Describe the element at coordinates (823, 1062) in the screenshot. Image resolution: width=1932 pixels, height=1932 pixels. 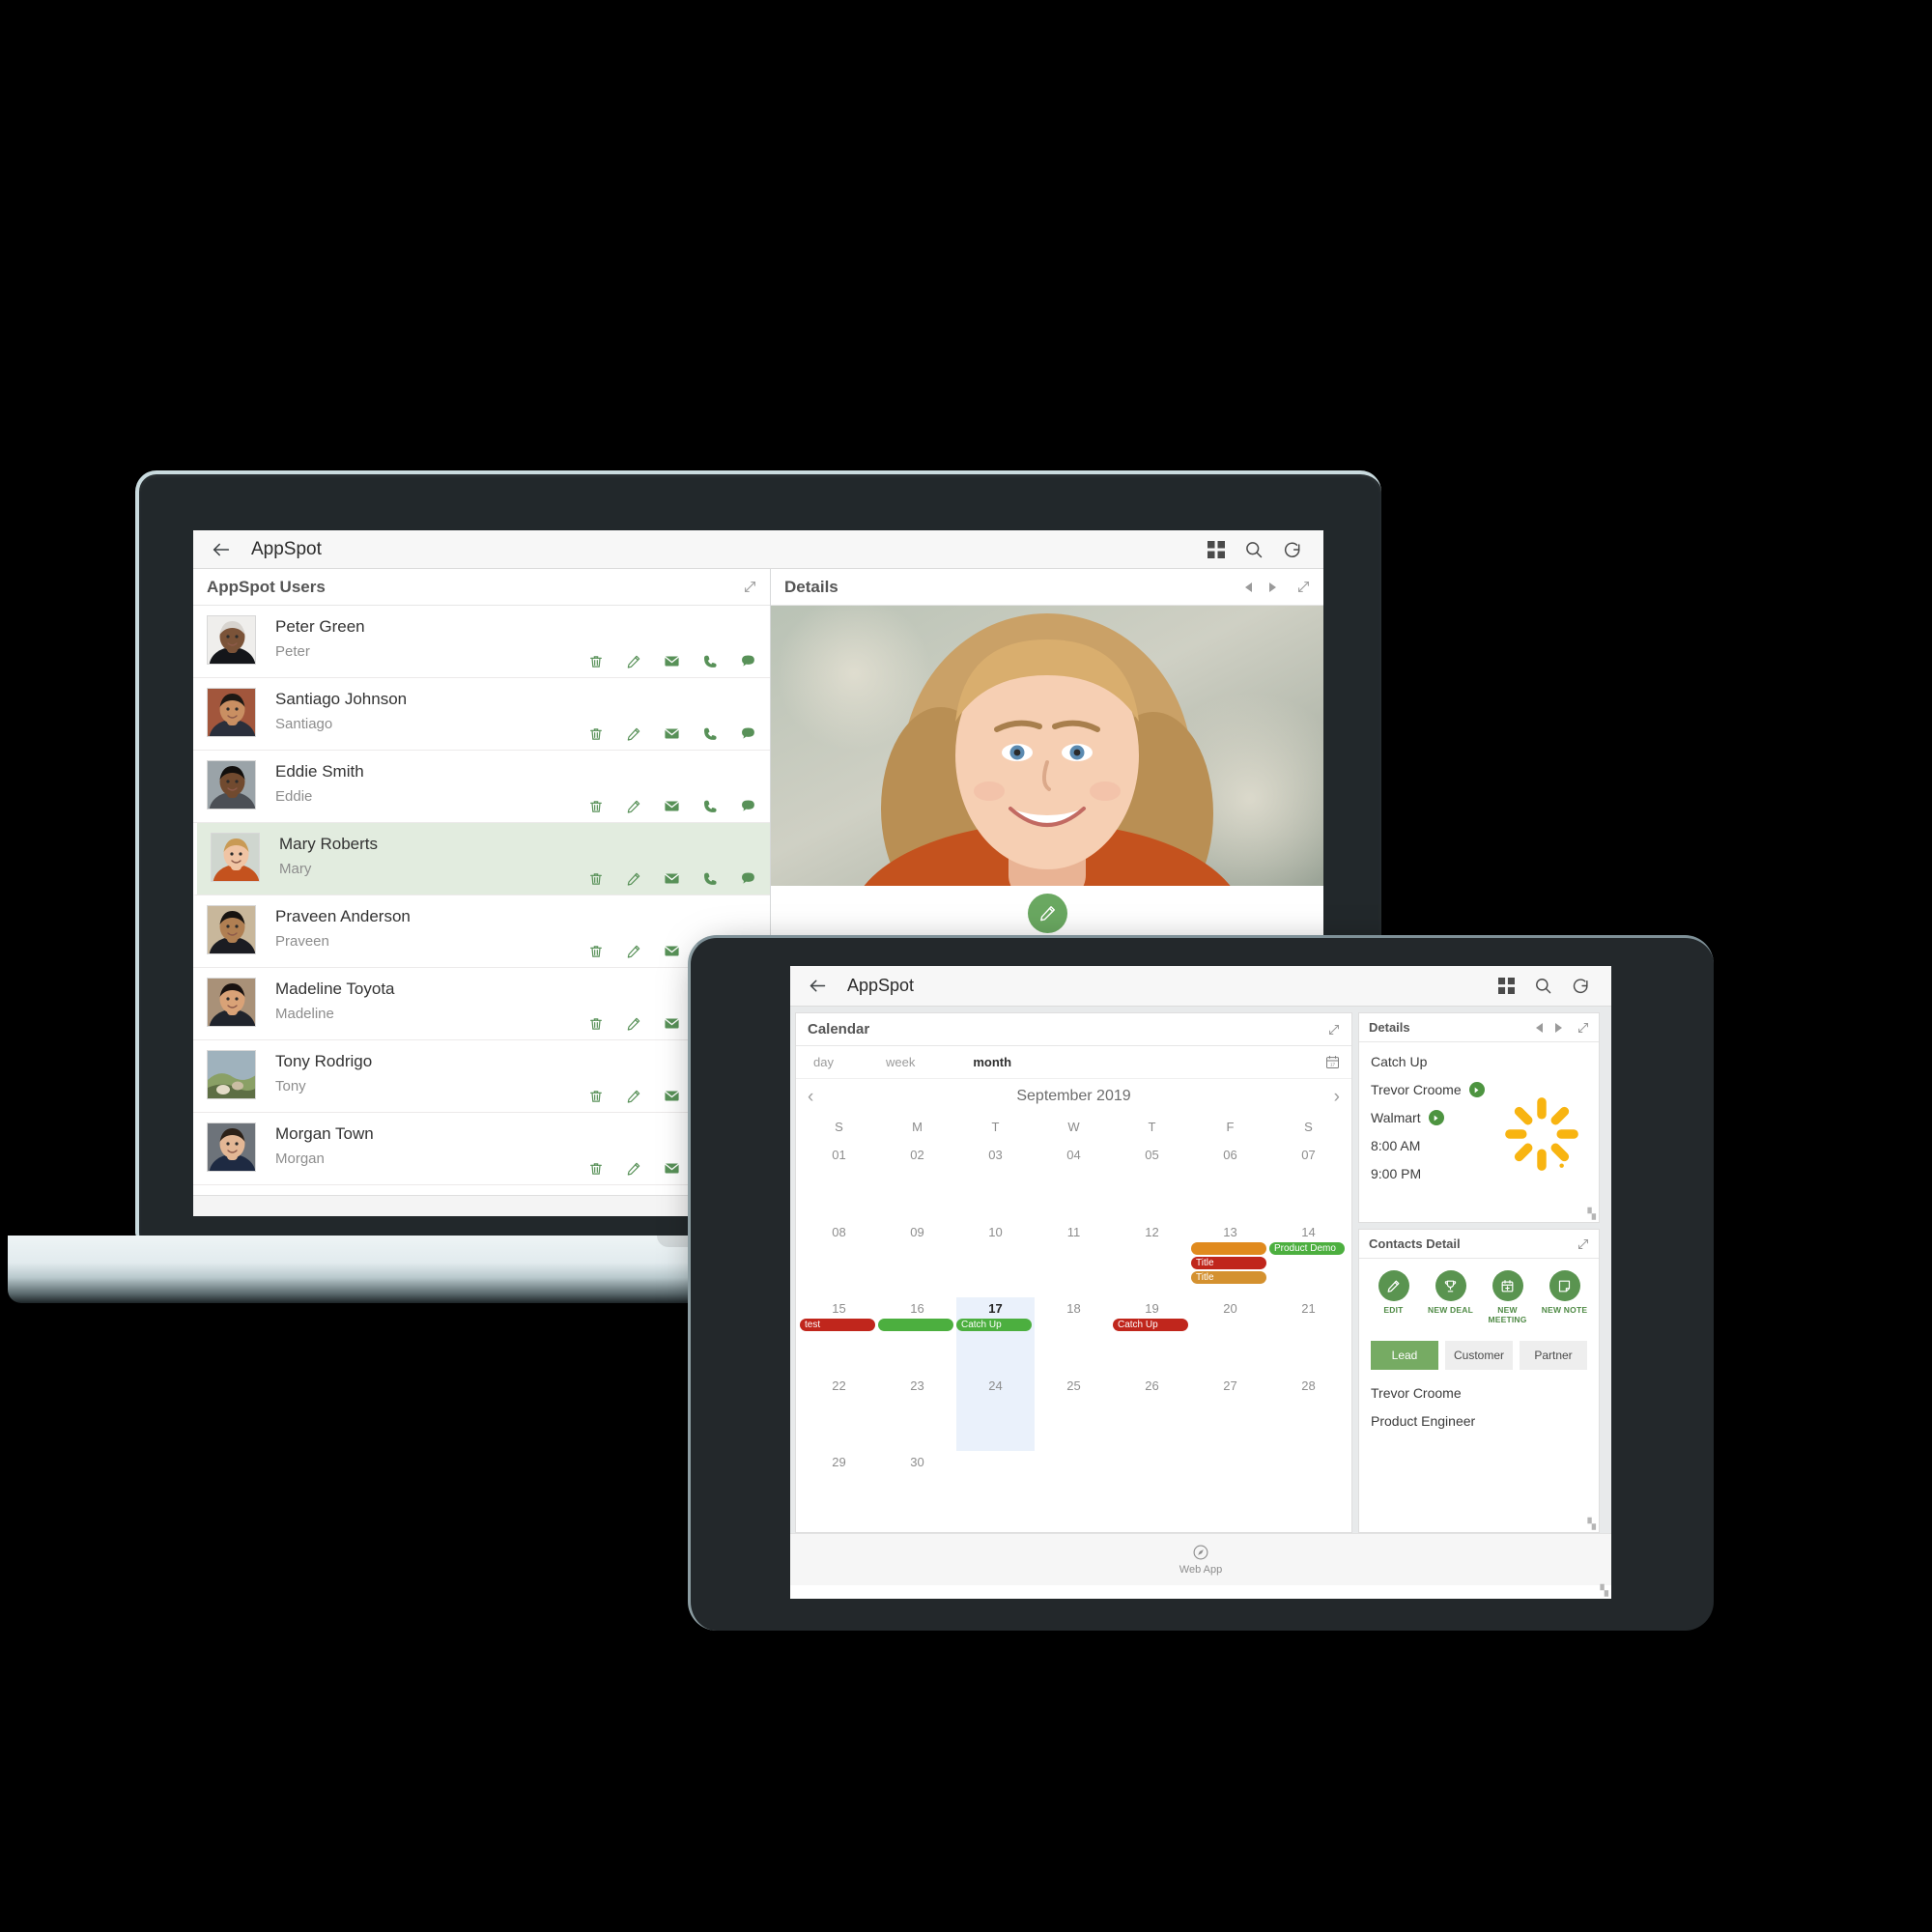
I see `calendar-view-day: day` at that location.